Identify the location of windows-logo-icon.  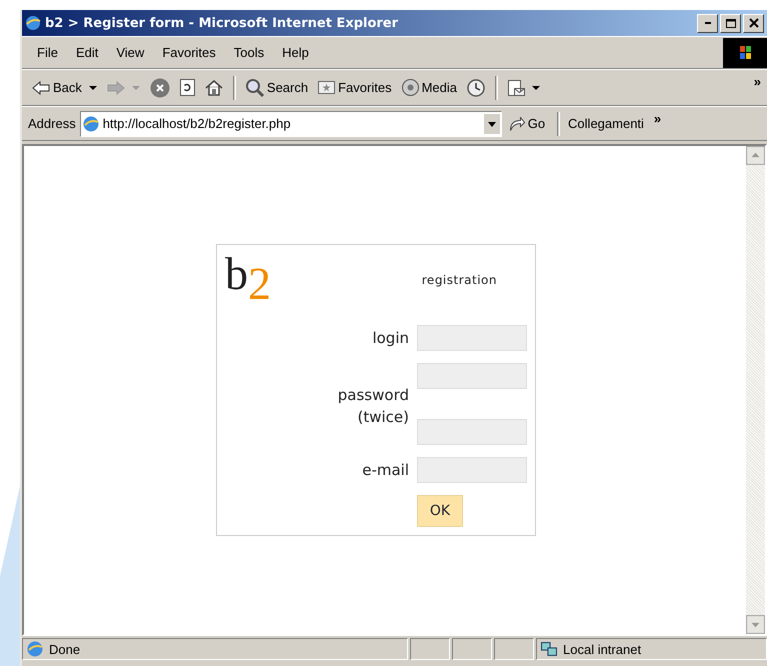
(745, 53).